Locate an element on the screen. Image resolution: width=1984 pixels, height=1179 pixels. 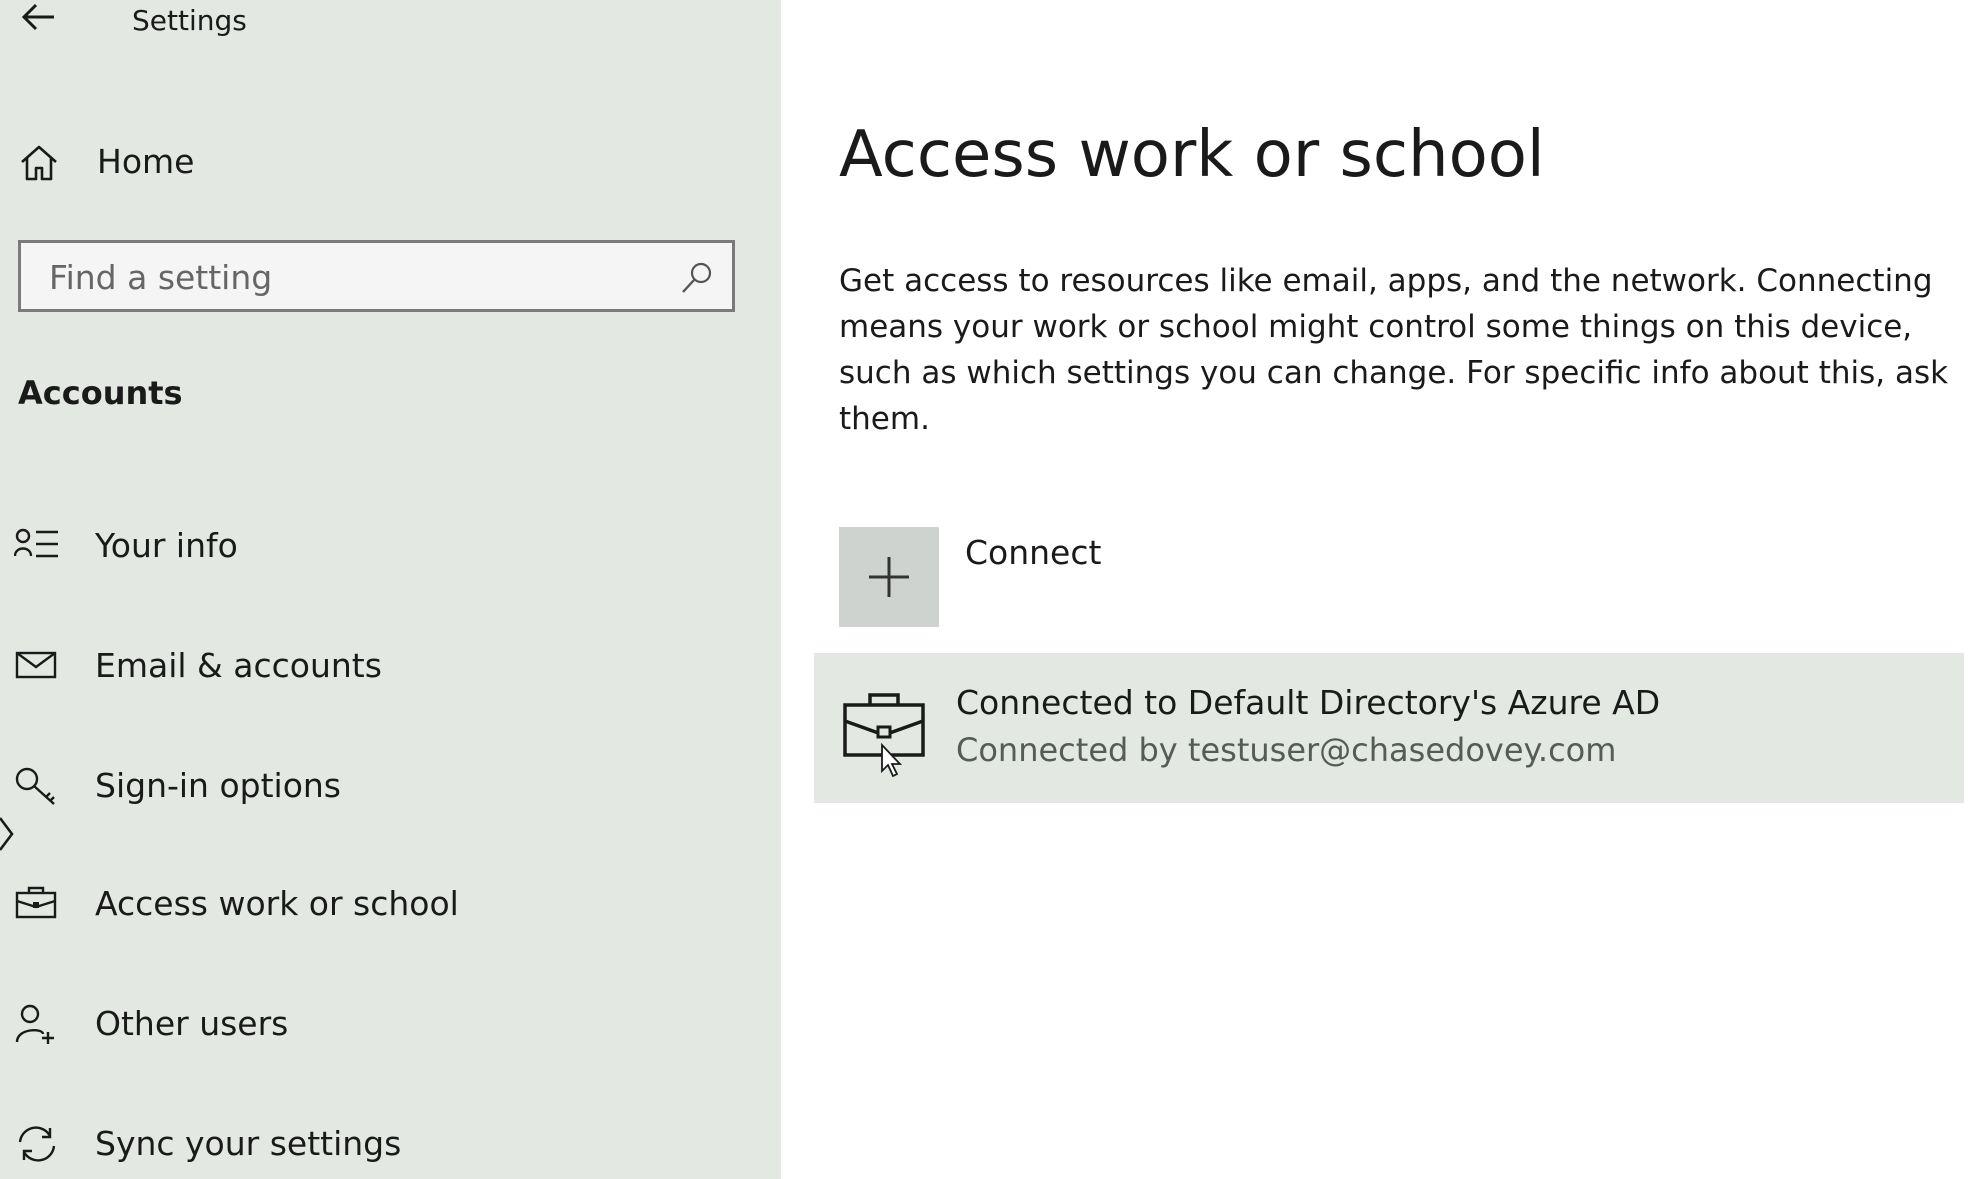
sidebar-item-label: Your info is located at coordinates (166, 545).